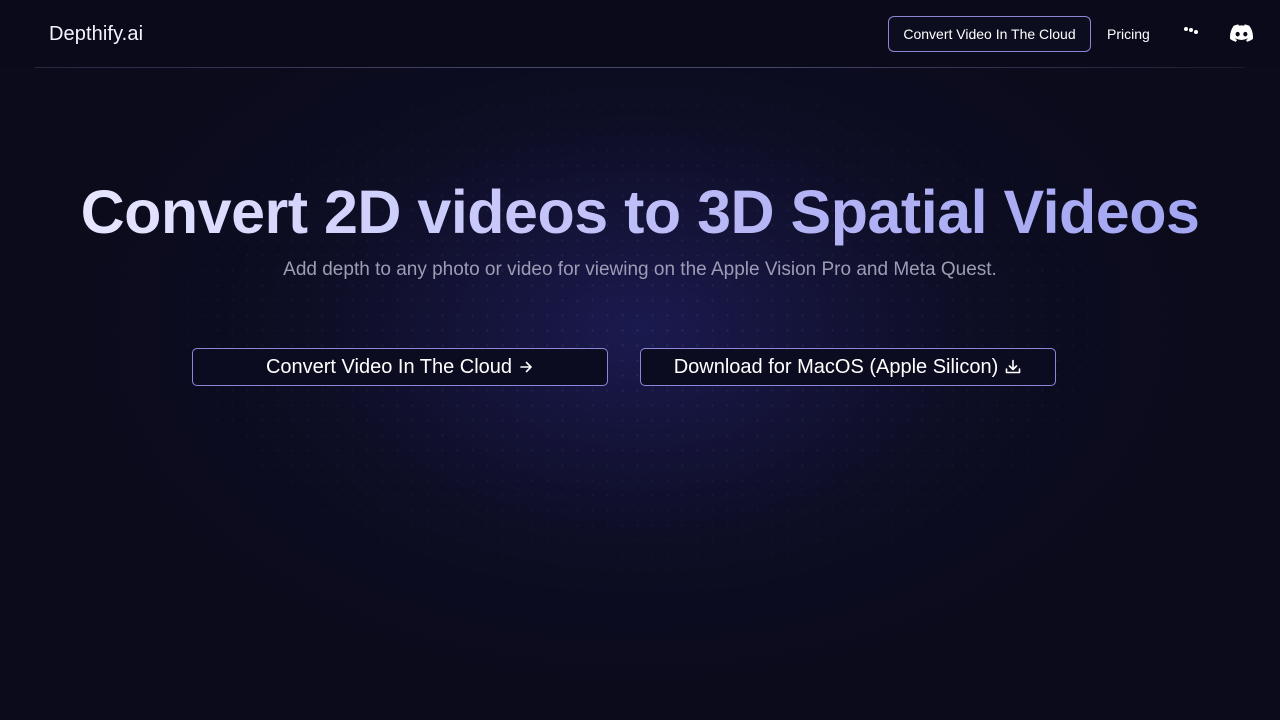  Describe the element at coordinates (1128, 34) in the screenshot. I see `nav-pricing-link: Pricing` at that location.